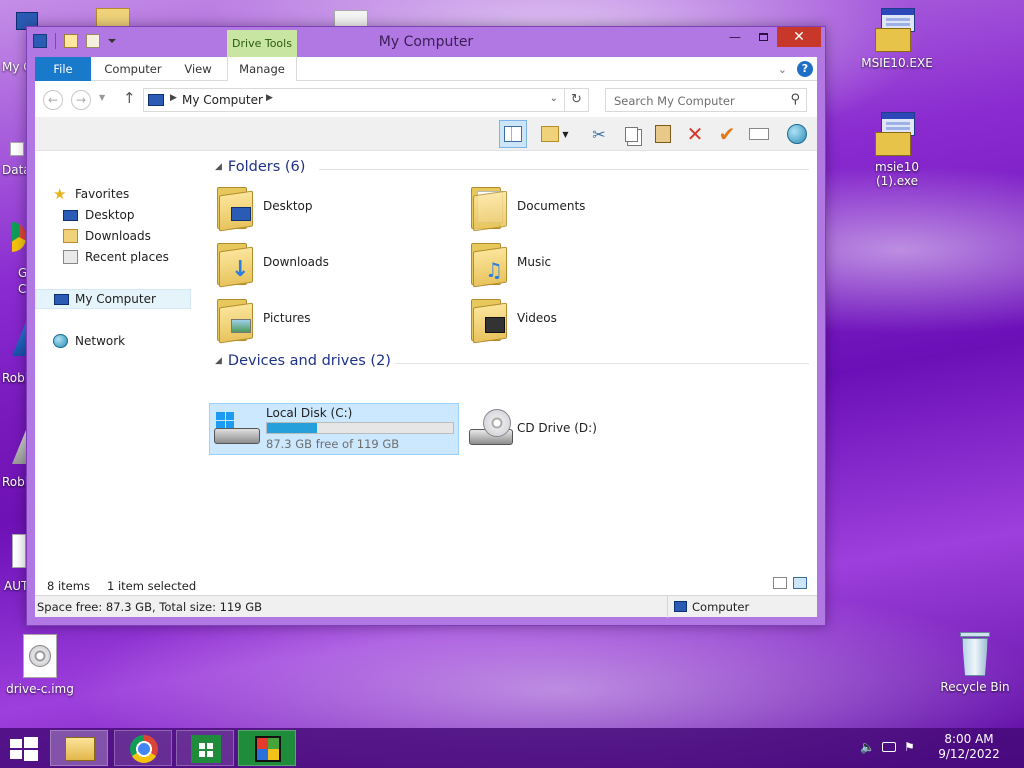 The height and width of the screenshot is (768, 1024). Describe the element at coordinates (867, 747) in the screenshot. I see `volume-muted-icon: 🔈` at that location.